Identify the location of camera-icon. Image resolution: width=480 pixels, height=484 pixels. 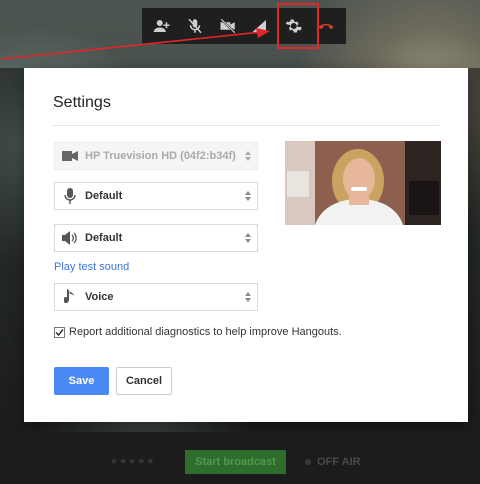
(70, 156).